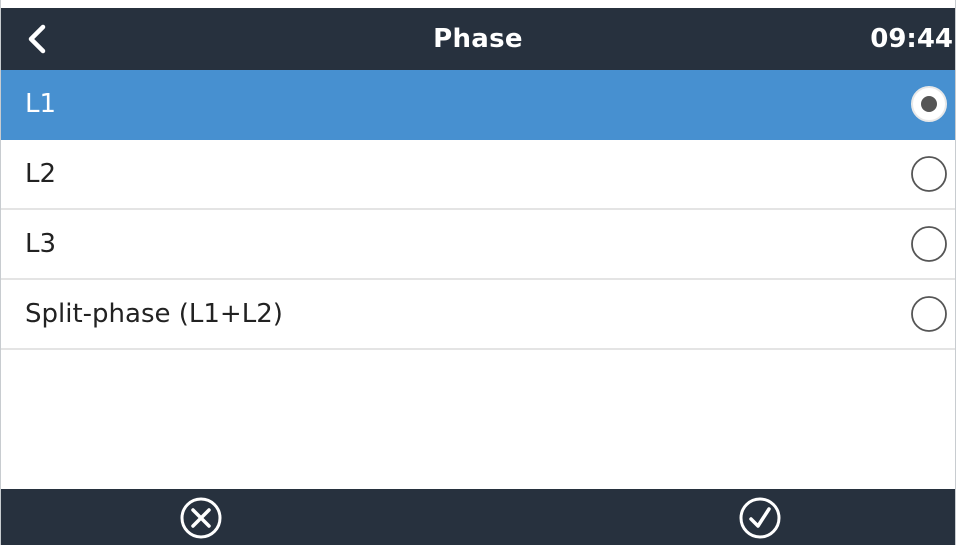 Image resolution: width=956 pixels, height=545 pixels. Describe the element at coordinates (478, 4) in the screenshot. I see `top-strip` at that location.